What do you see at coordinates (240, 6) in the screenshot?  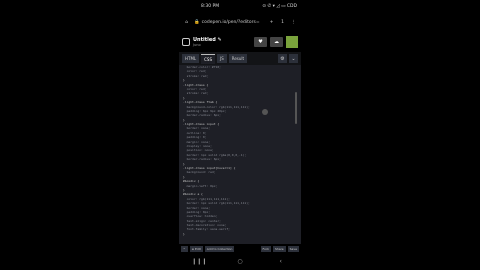 I see `status-bar: 8:30 PM ⊙ ✆ ▾ ◿ ▭ CDD` at bounding box center [240, 6].